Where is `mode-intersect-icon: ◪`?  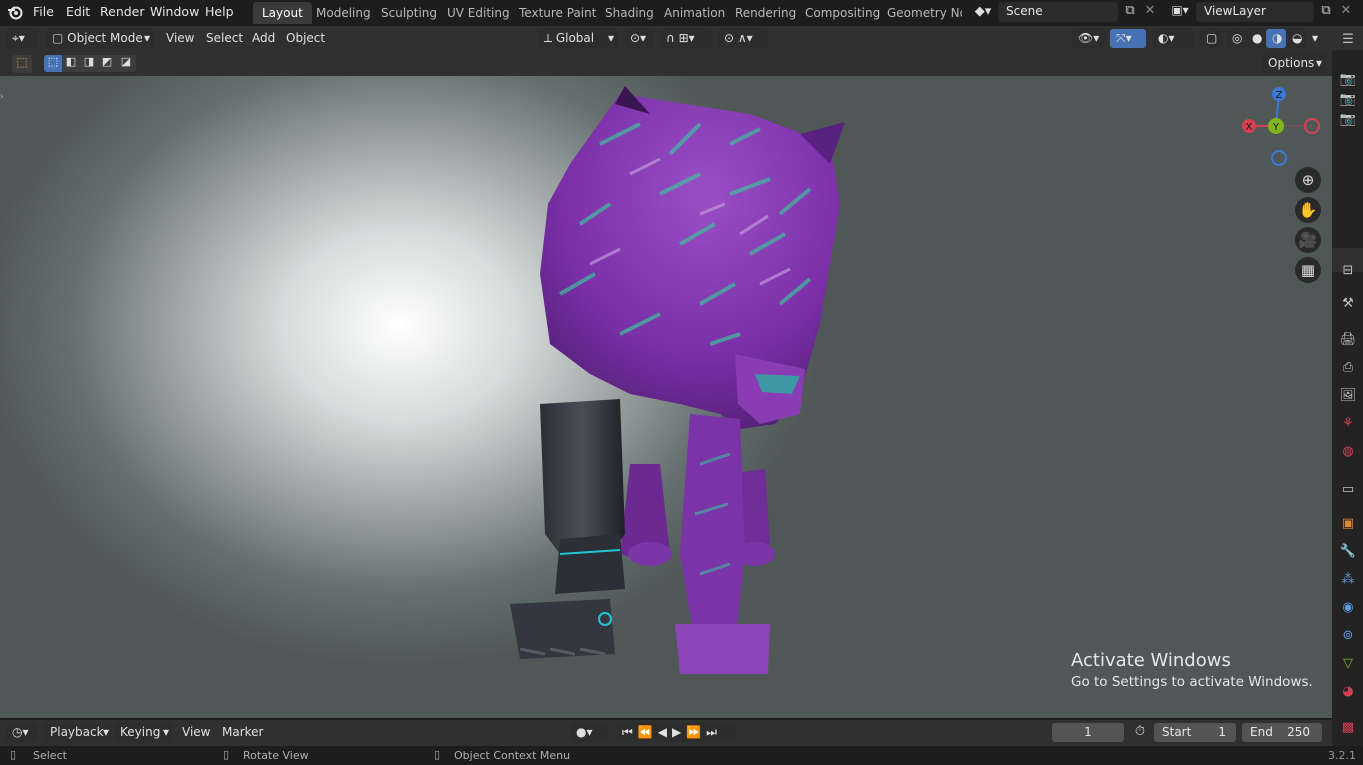 mode-intersect-icon: ◪ is located at coordinates (126, 63).